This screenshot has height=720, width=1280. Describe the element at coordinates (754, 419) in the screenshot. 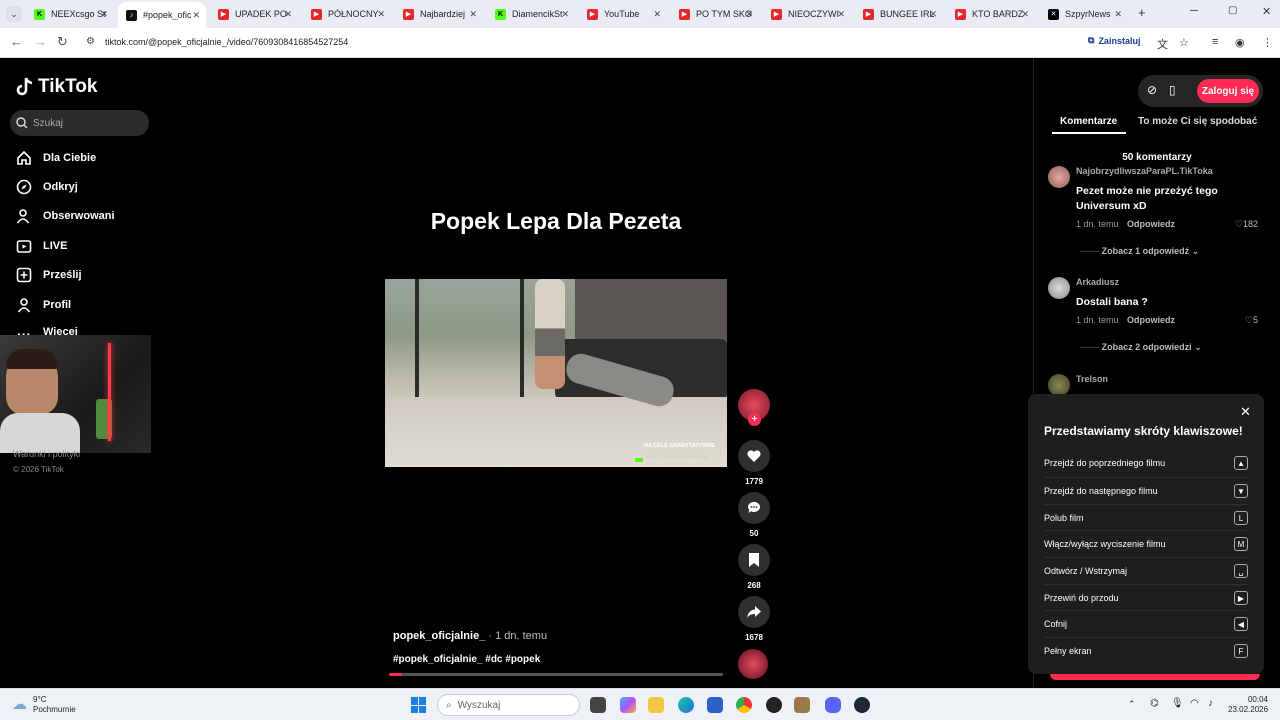

I see `follow-plus-icon: +` at that location.